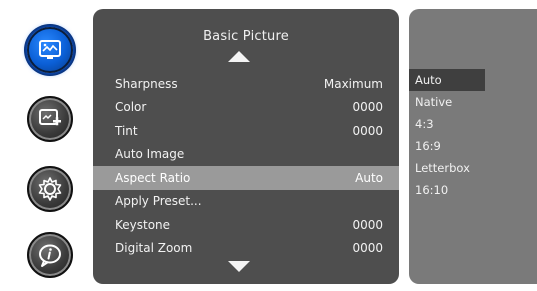  Describe the element at coordinates (146, 83) in the screenshot. I see `menu-row-label: Sharpness` at that location.